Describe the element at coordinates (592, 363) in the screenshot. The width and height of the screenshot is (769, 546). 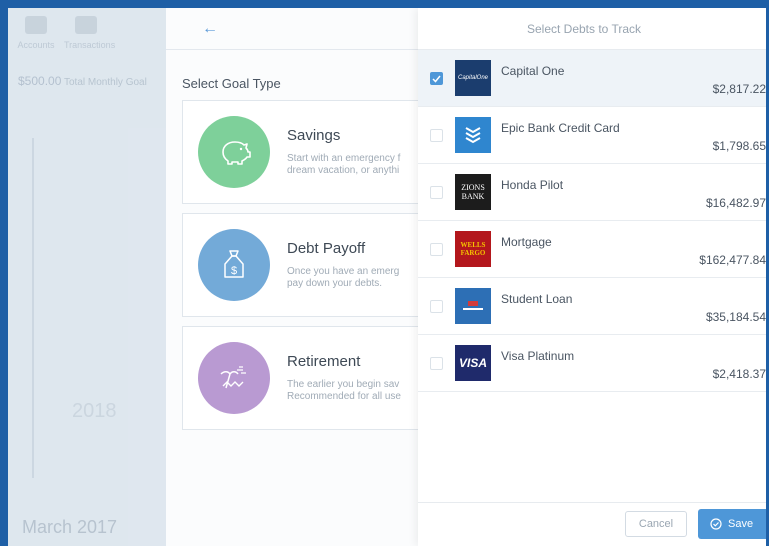
I see `debt-row-visa-platinum: VISA Visa Platinum $2,418.37` at that location.